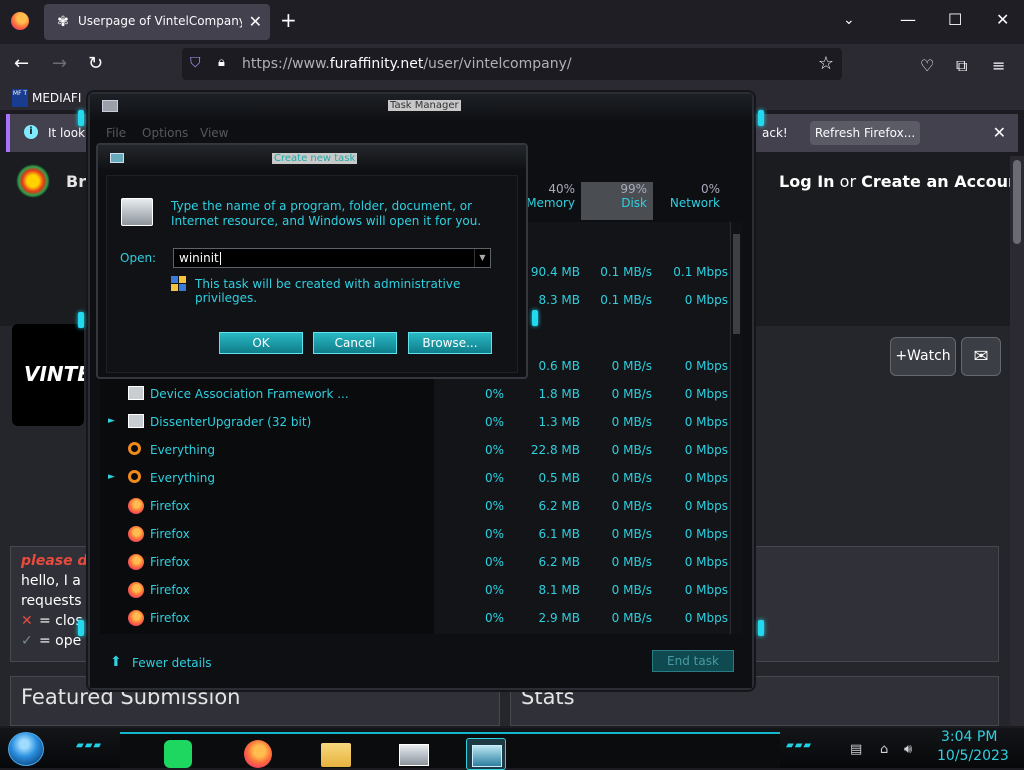 The height and width of the screenshot is (770, 1024). Describe the element at coordinates (1017, 202) in the screenshot. I see `page-scroll-thumb` at that location.